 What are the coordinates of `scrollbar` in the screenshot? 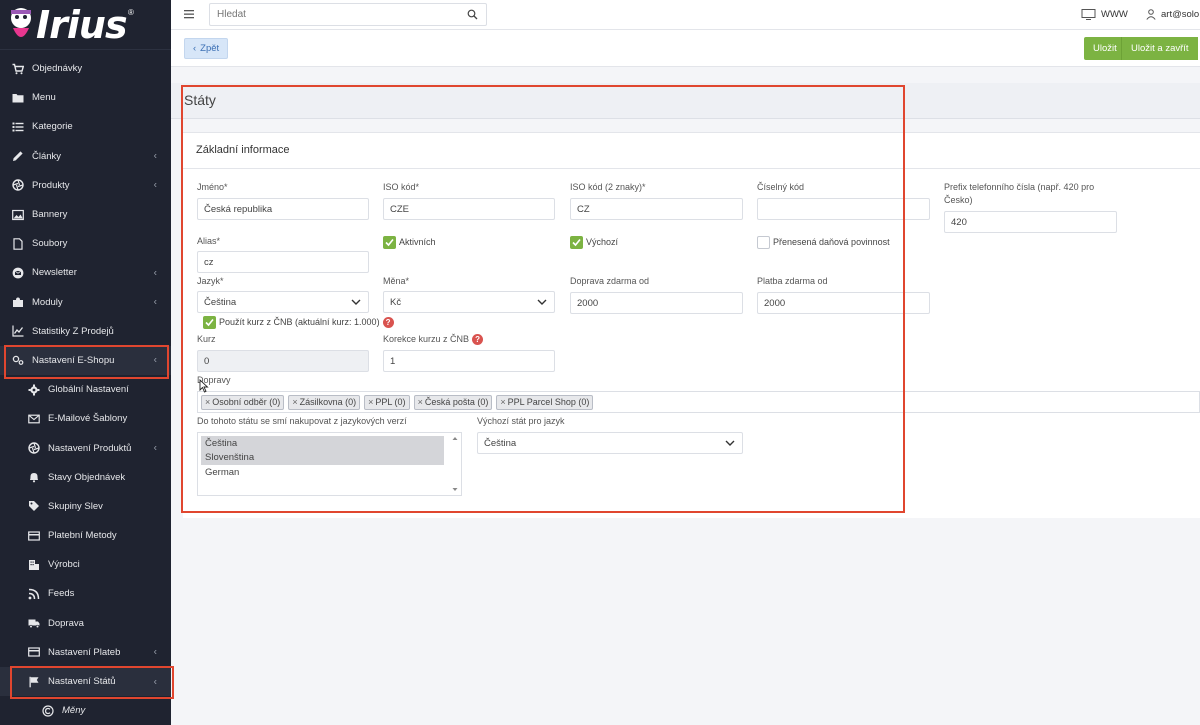 It's located at (455, 464).